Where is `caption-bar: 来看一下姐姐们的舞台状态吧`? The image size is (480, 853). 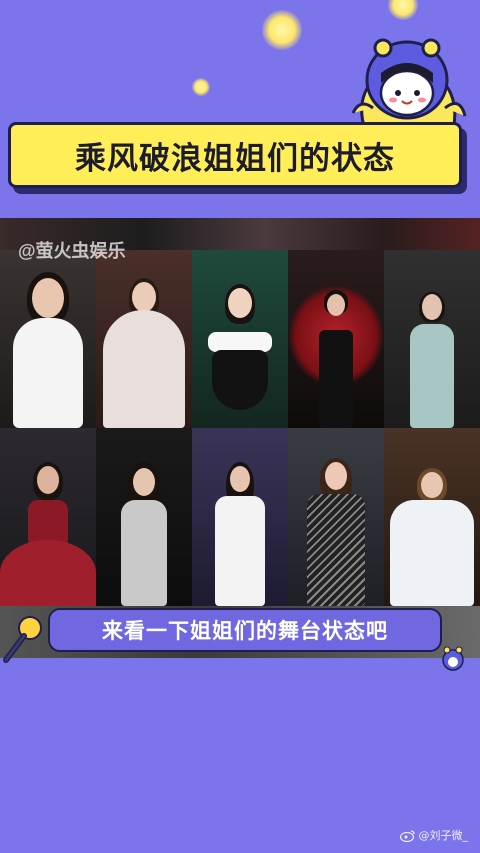
caption-bar: 来看一下姐姐们的舞台状态吧 is located at coordinates (245, 630).